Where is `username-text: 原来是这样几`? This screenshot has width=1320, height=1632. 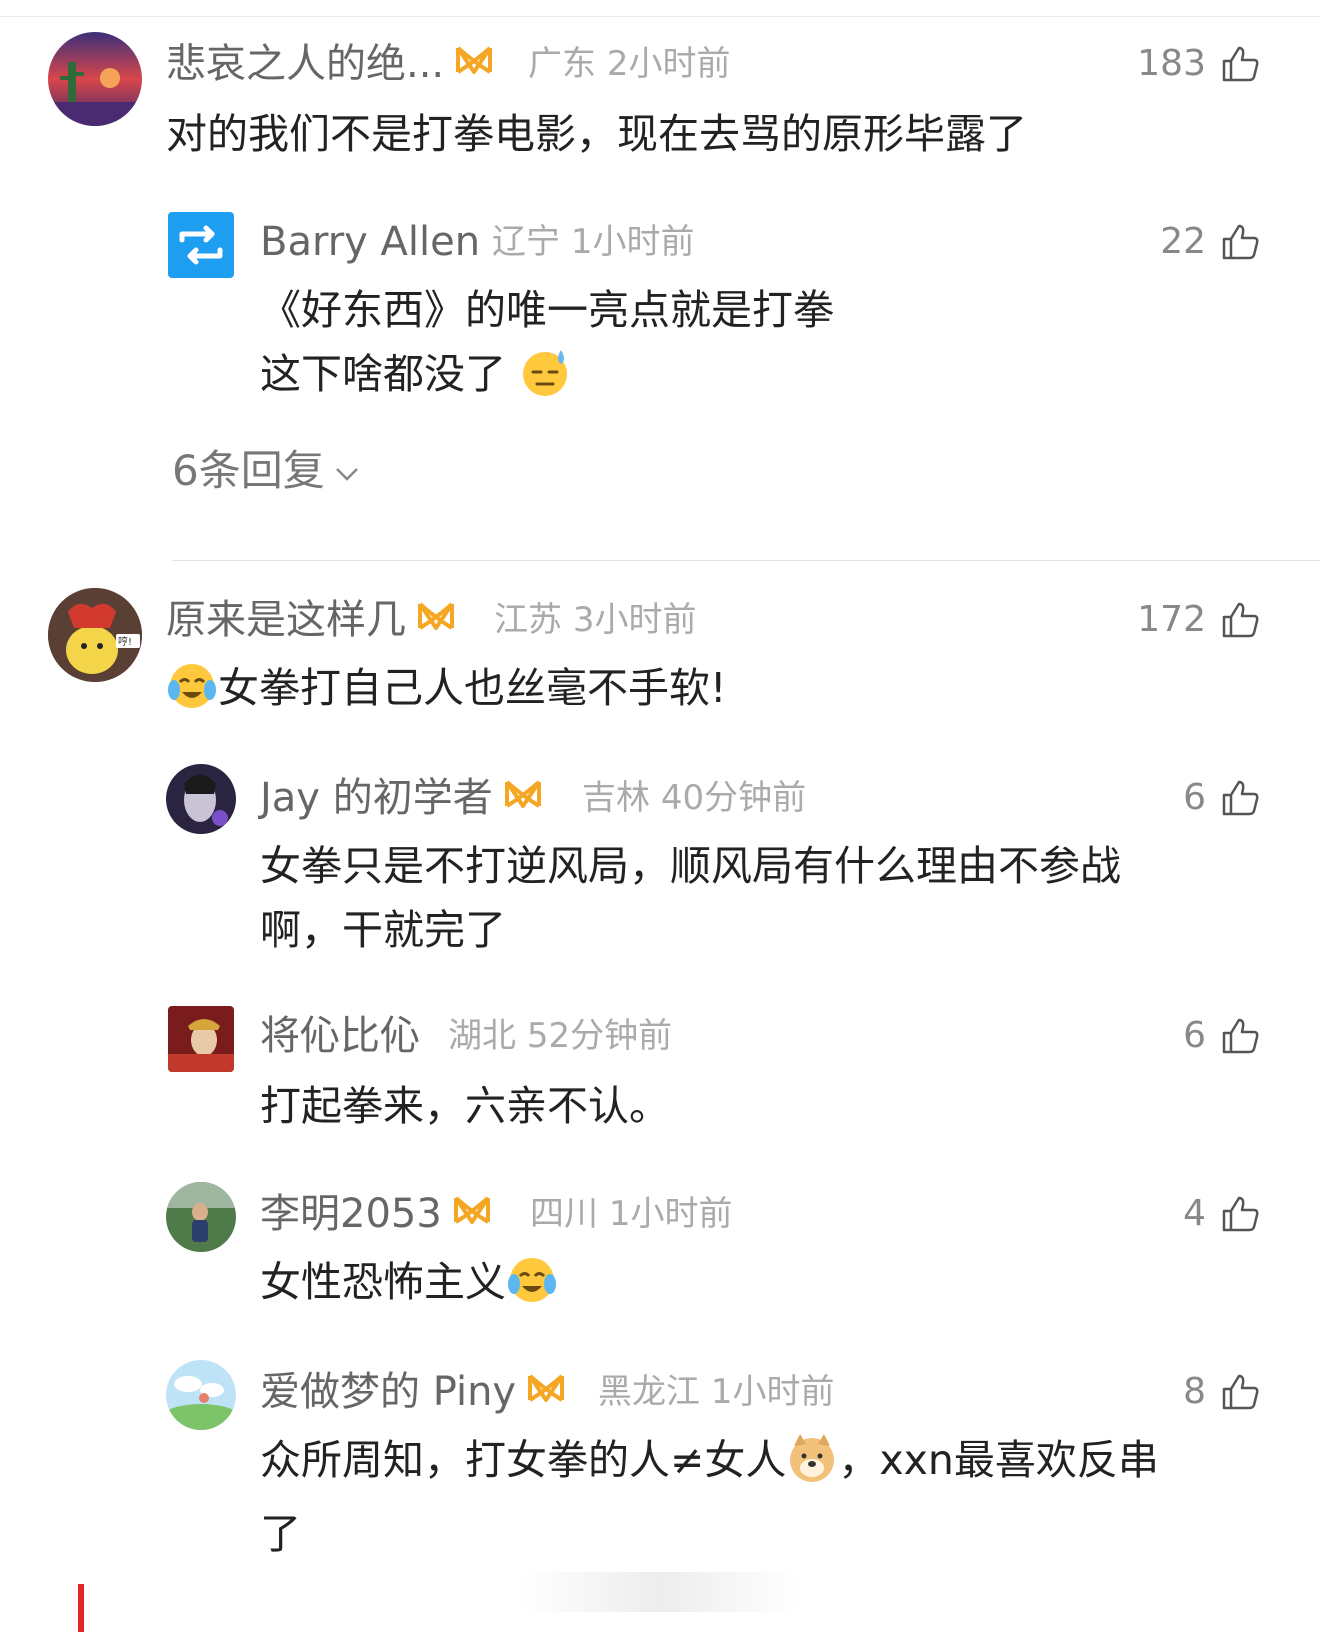 username-text: 原来是这样几 is located at coordinates (286, 620).